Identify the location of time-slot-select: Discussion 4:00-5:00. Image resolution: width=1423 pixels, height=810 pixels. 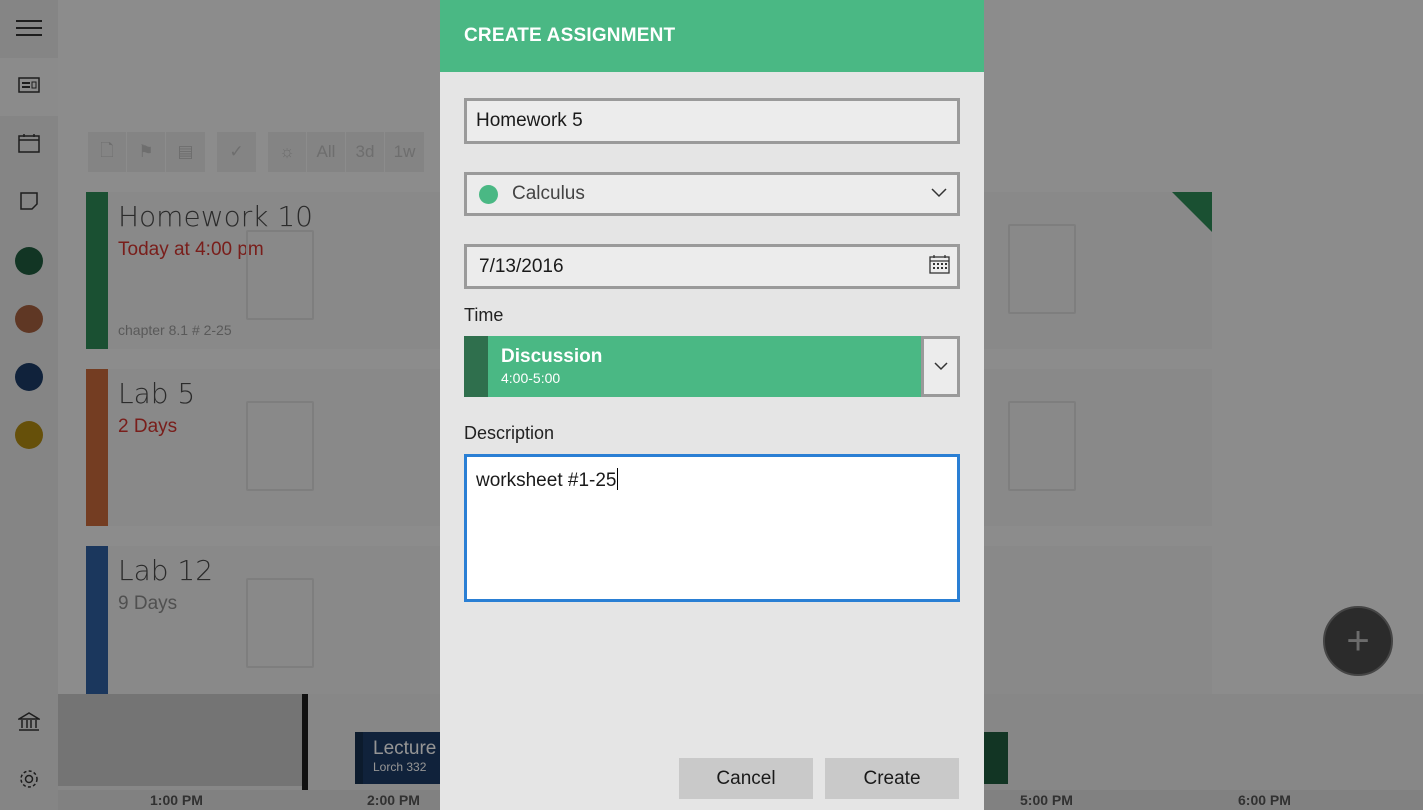
(712, 366).